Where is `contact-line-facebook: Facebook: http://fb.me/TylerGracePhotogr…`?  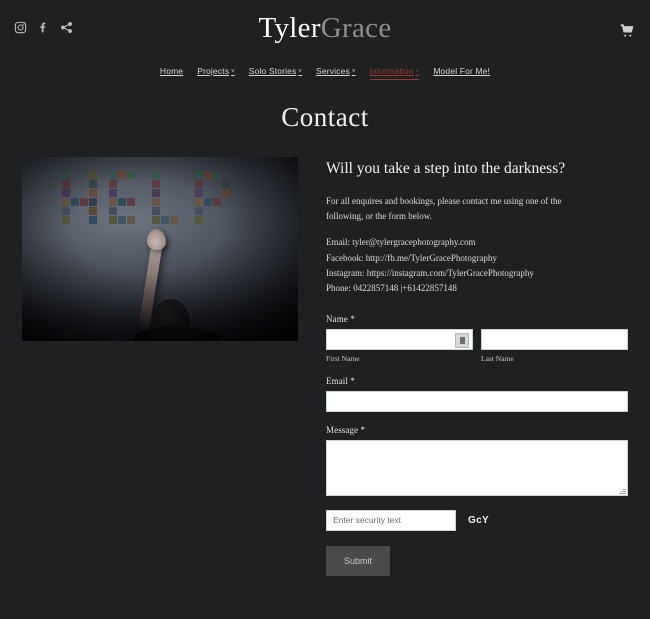
contact-line-facebook: Facebook: http://fb.me/TylerGracePhotogr… is located at coordinates (411, 257).